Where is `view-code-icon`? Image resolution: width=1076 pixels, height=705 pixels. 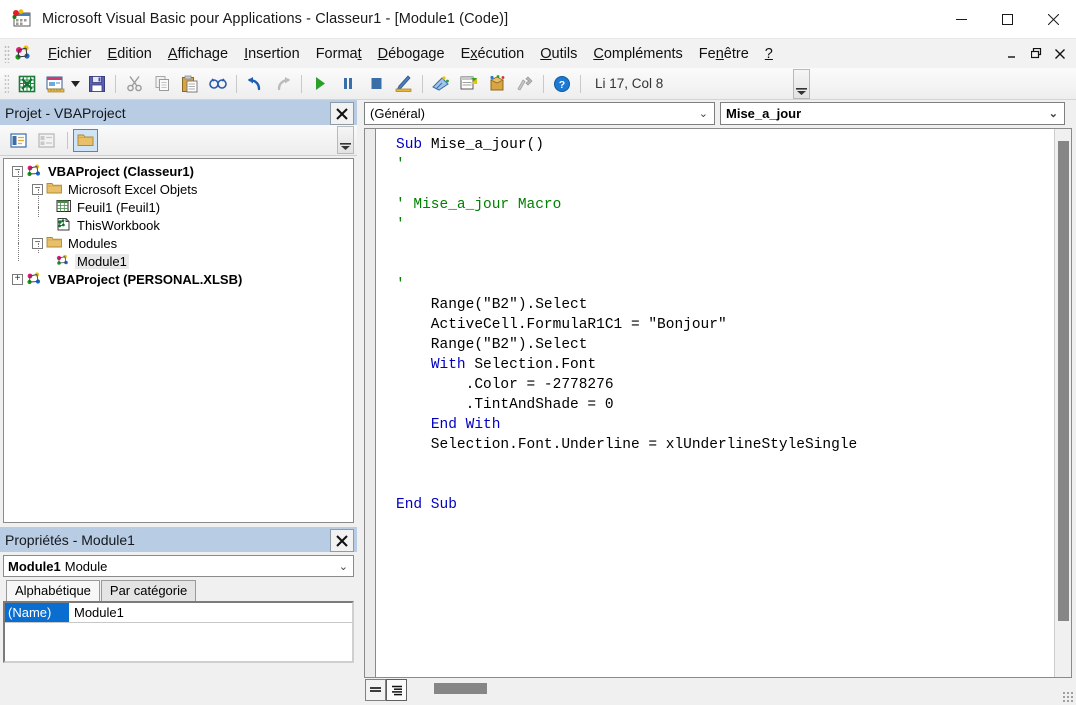
view-code-icon is located at coordinates (18, 140).